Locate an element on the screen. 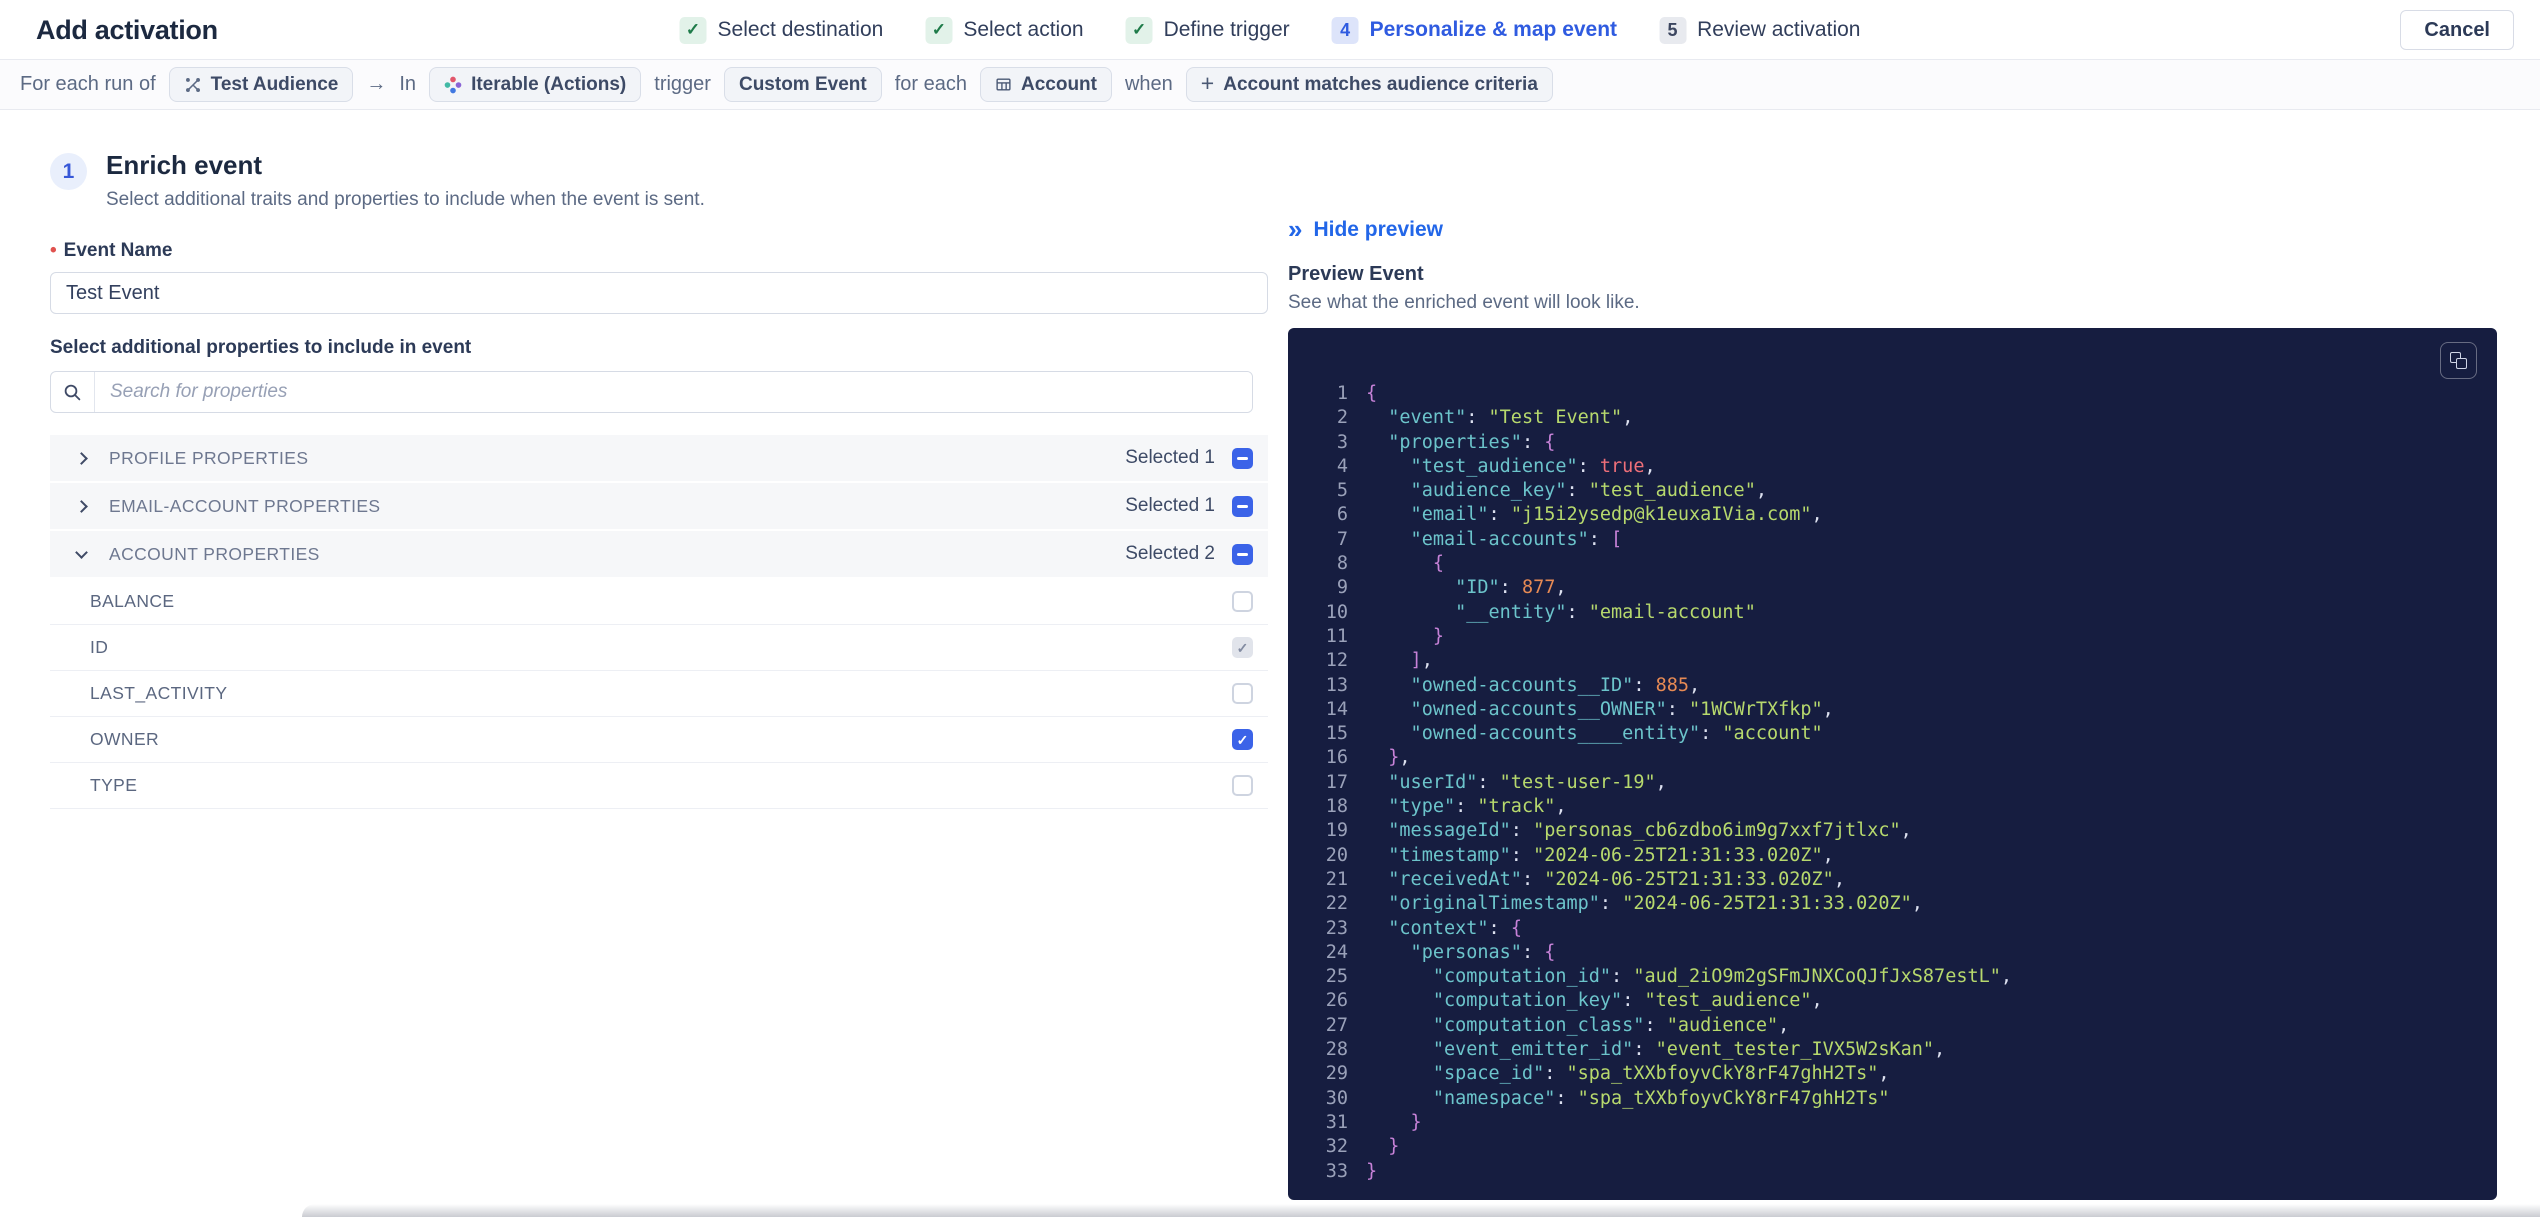 The image size is (2540, 1217). code-line: 5 "audience_key": "test_audience", is located at coordinates (1892, 491).